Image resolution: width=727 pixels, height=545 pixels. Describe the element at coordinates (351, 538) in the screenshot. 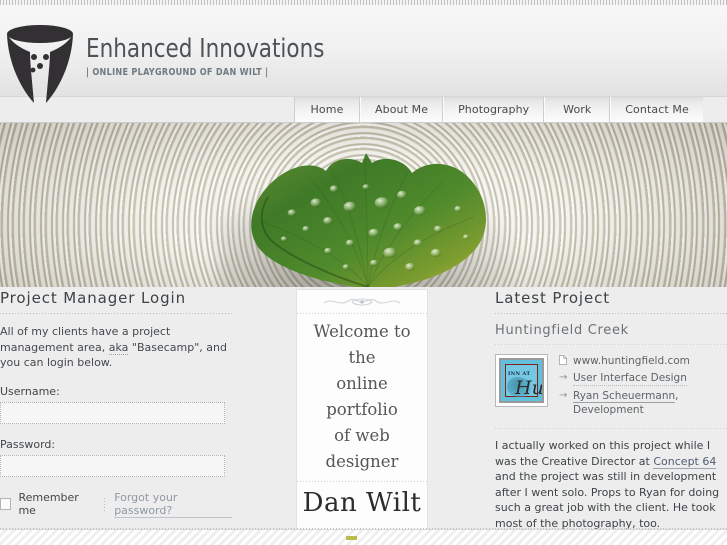

I see `footer-badge-icon` at that location.